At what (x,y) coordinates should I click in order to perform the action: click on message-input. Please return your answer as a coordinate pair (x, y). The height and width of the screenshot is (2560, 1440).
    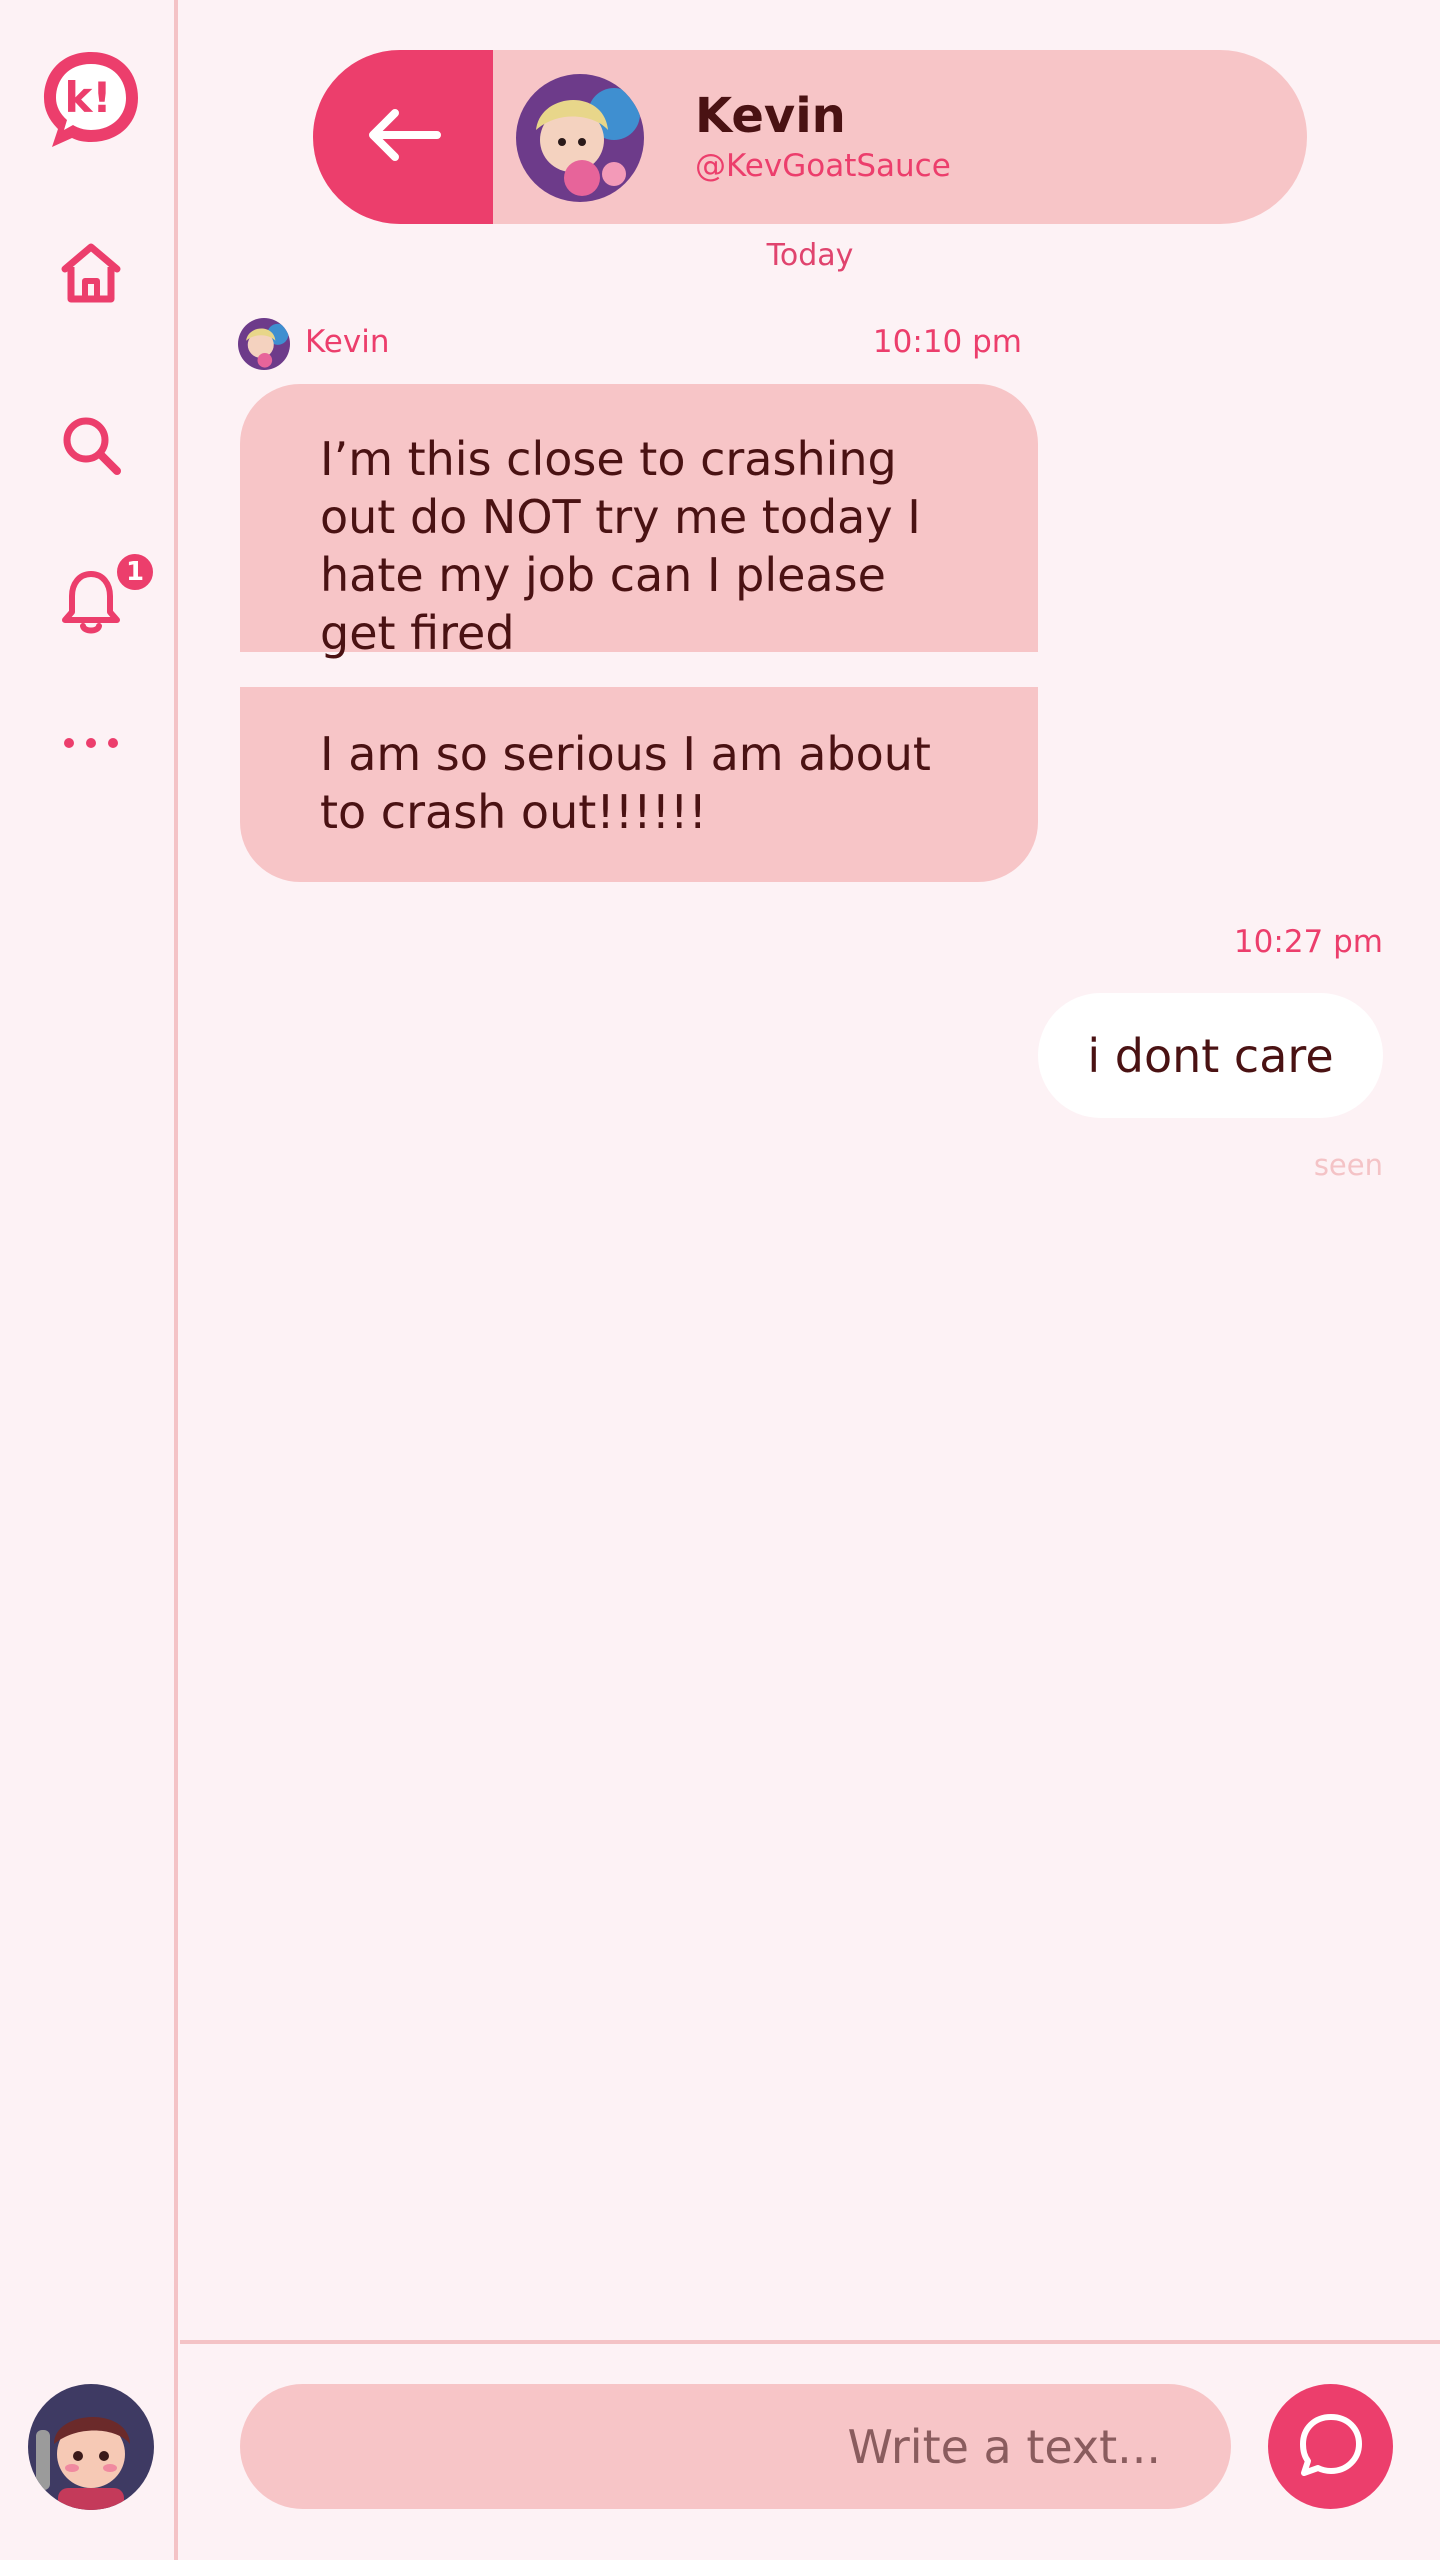
    Looking at the image, I should click on (735, 2446).